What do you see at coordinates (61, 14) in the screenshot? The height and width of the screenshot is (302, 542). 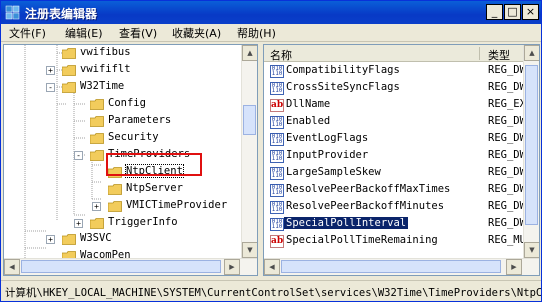 I see `window-title: 注册表编辑器` at bounding box center [61, 14].